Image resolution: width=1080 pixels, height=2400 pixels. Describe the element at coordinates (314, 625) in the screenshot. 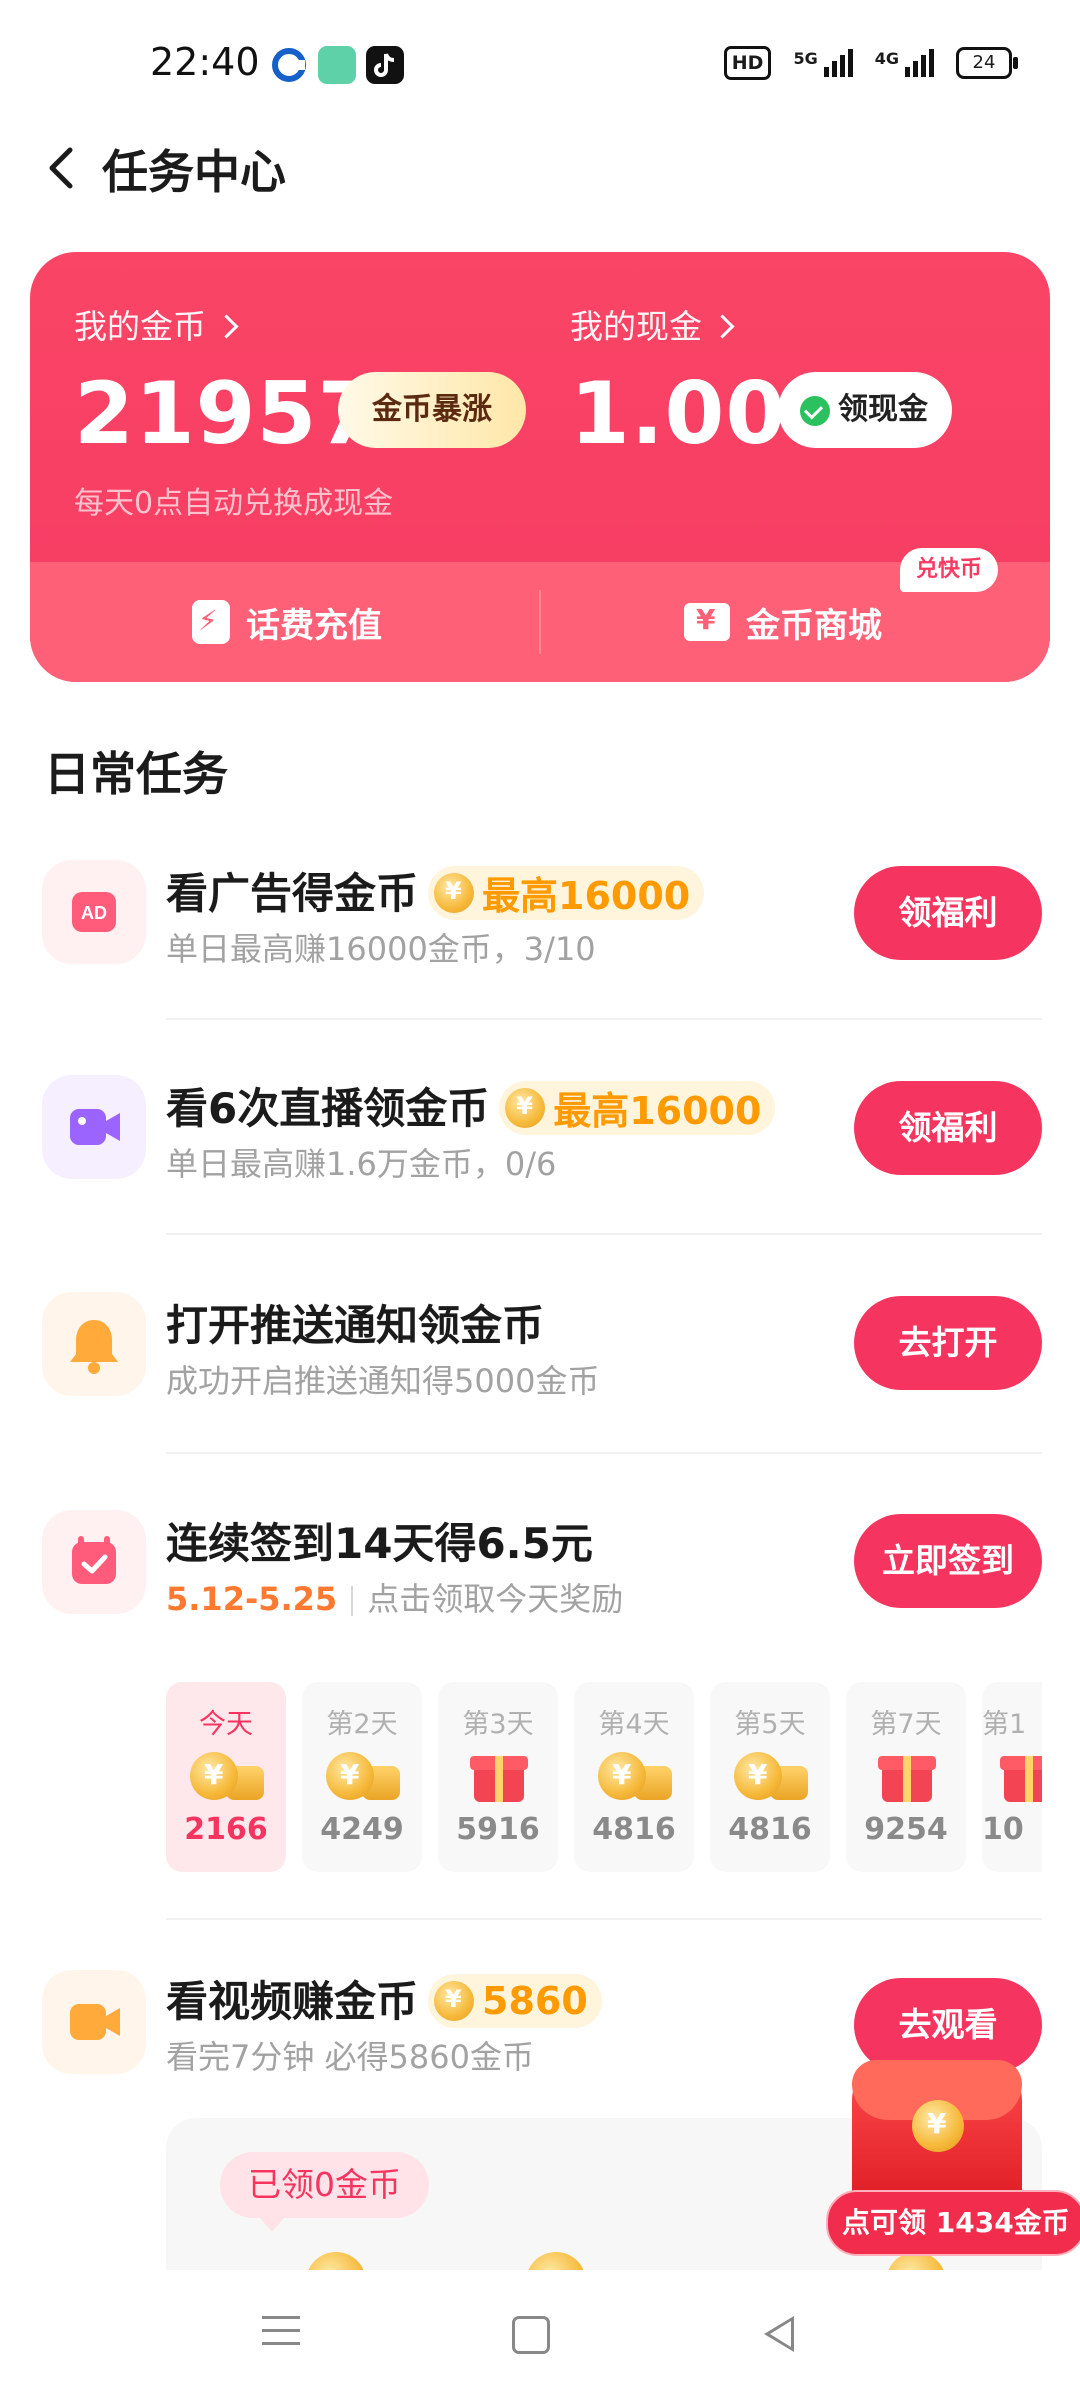

I see `phone-recharge-label: 话费充值` at that location.